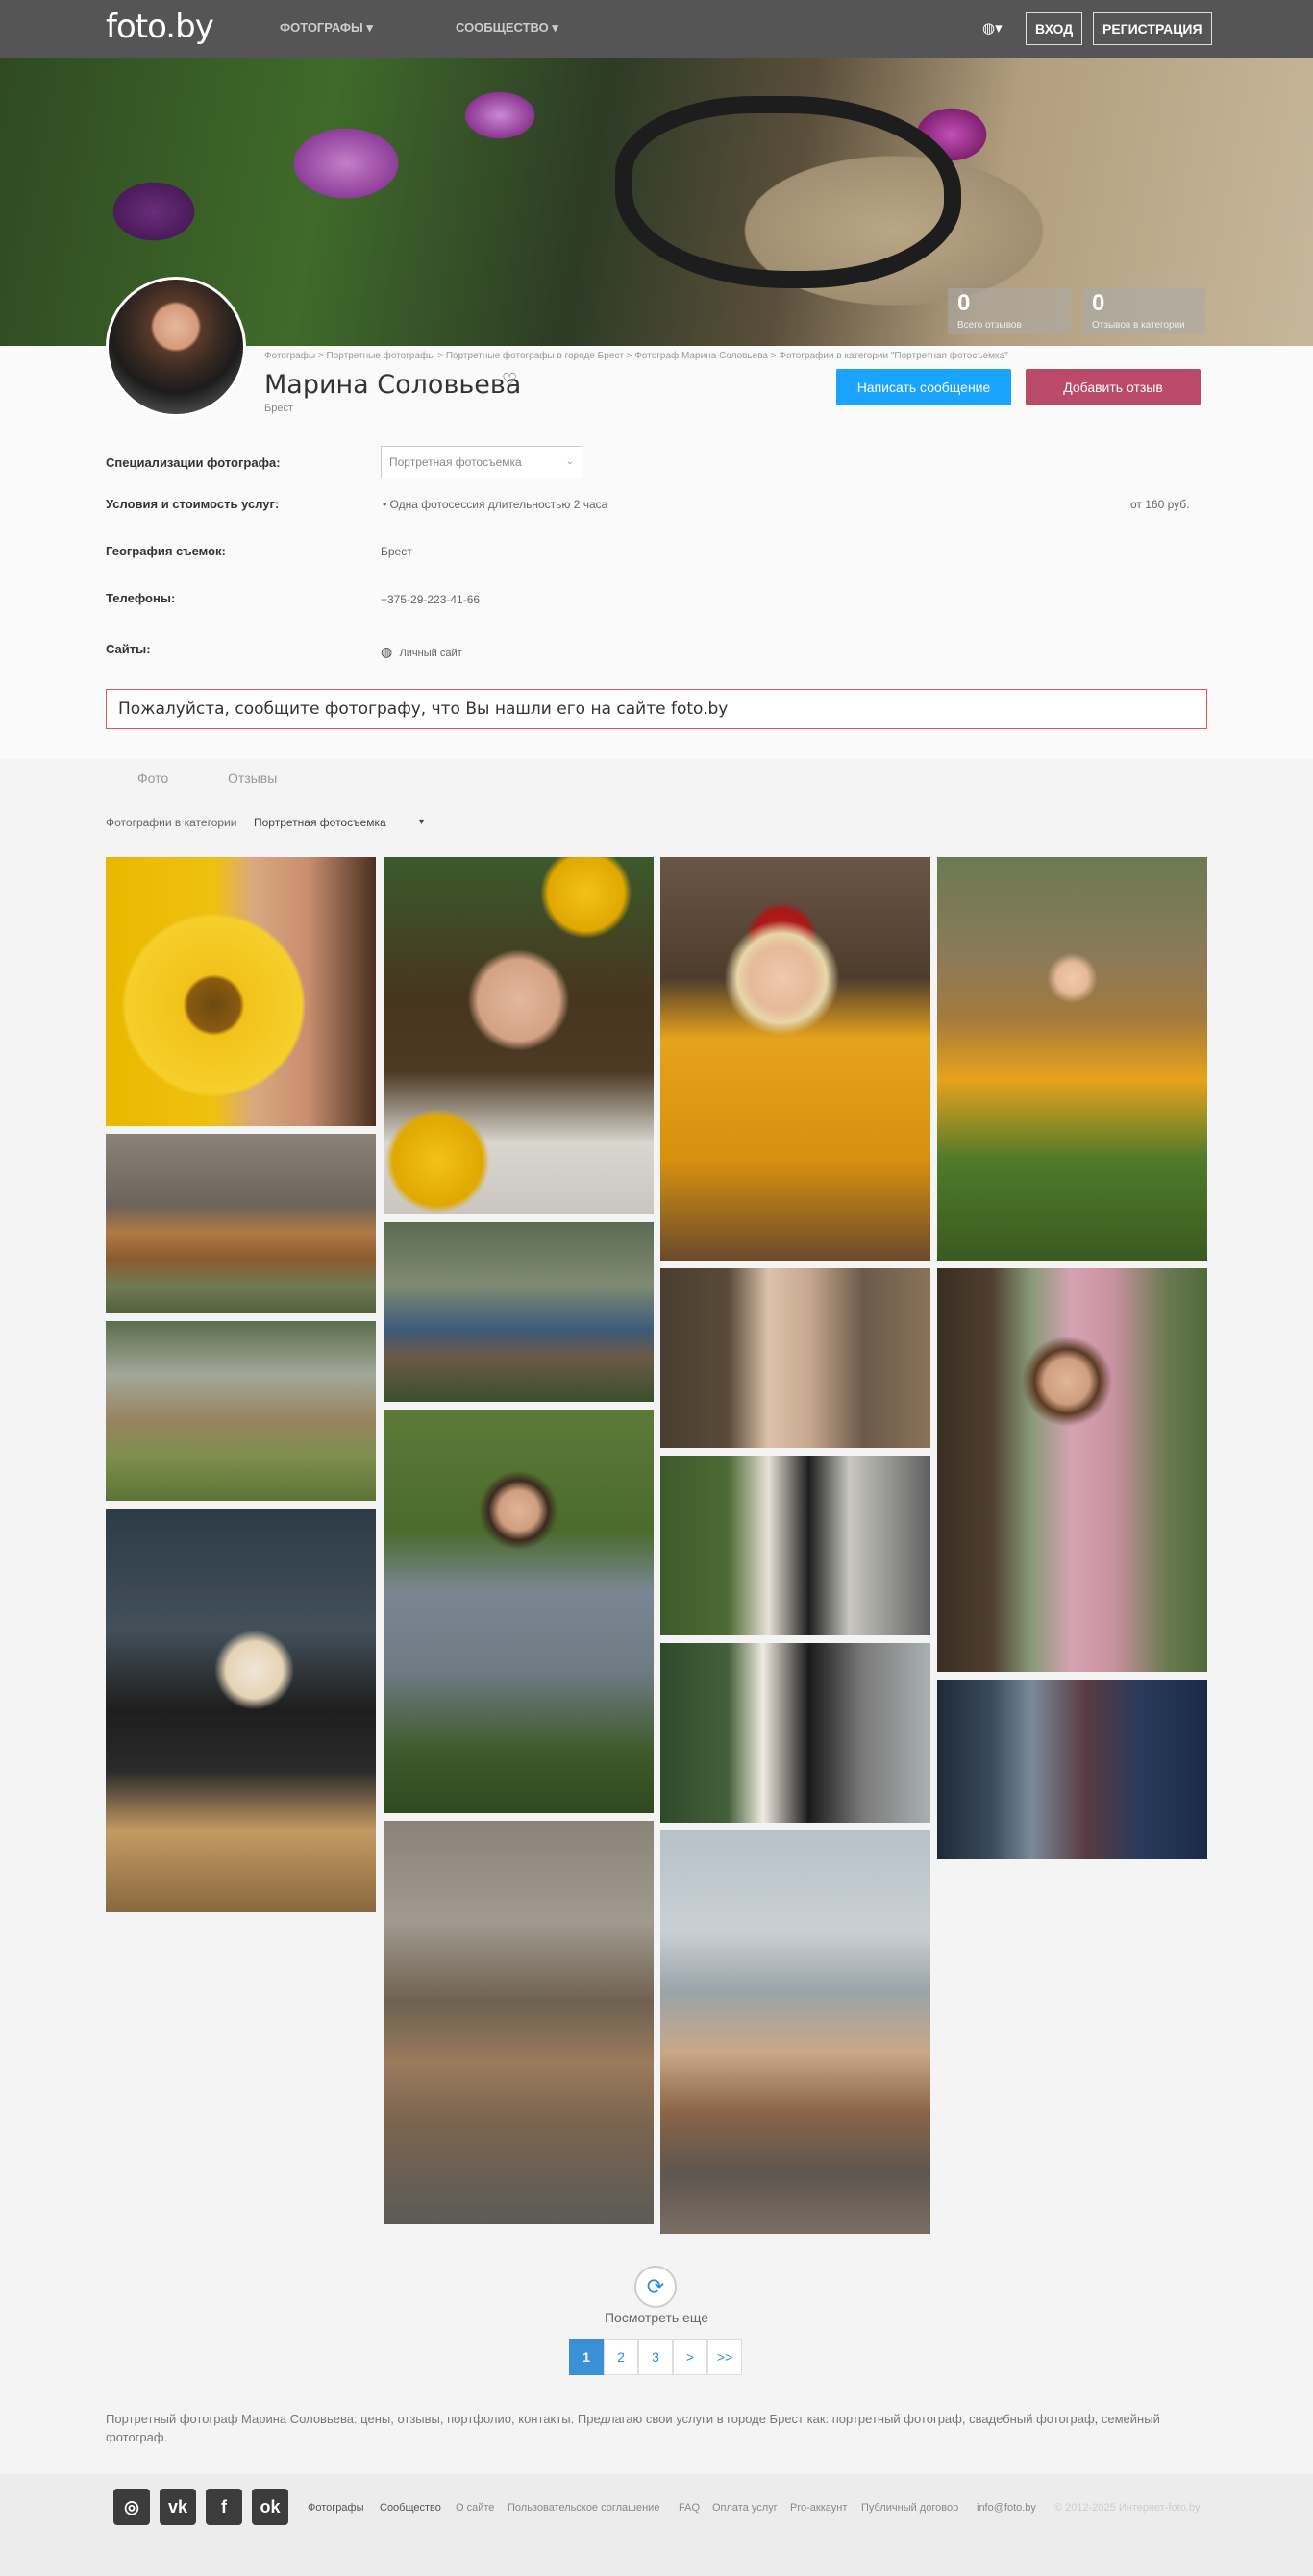 This screenshot has height=2576, width=1313. Describe the element at coordinates (176, 347) in the screenshot. I see `avatar` at that location.